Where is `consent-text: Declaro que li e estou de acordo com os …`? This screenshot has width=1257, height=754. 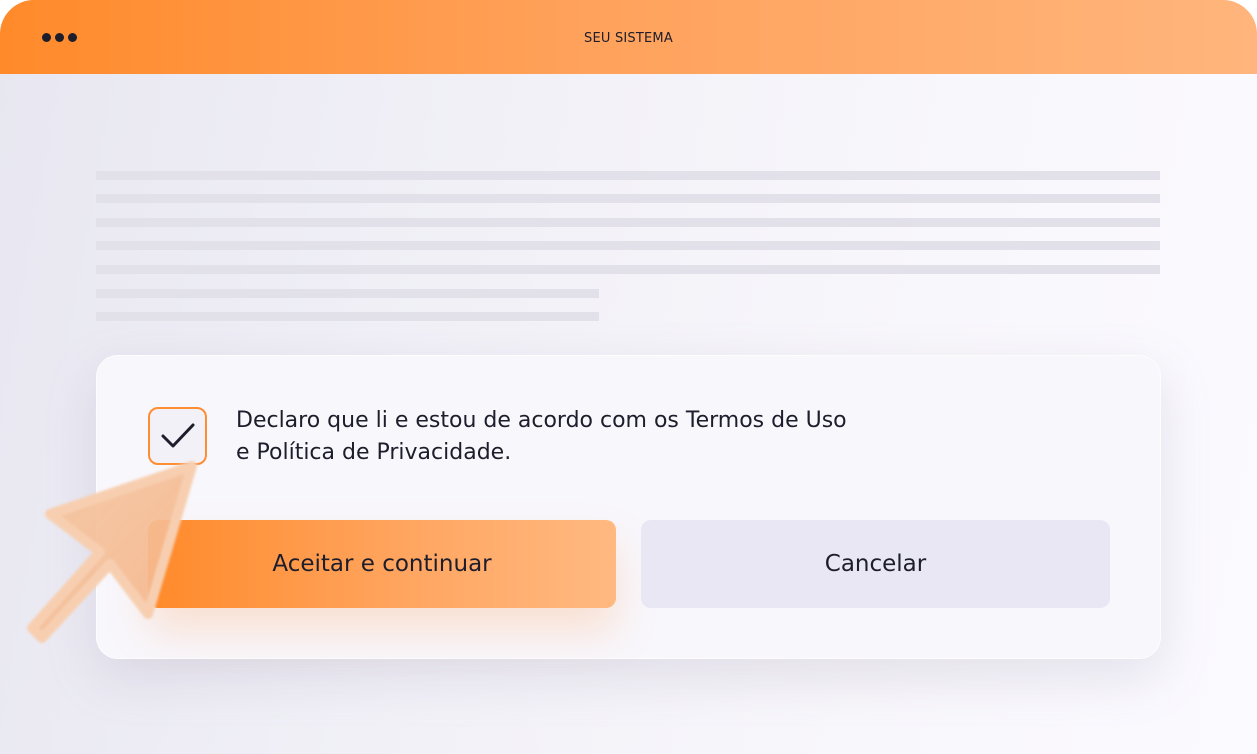 consent-text: Declaro que li e estou de acordo com os … is located at coordinates (586, 437).